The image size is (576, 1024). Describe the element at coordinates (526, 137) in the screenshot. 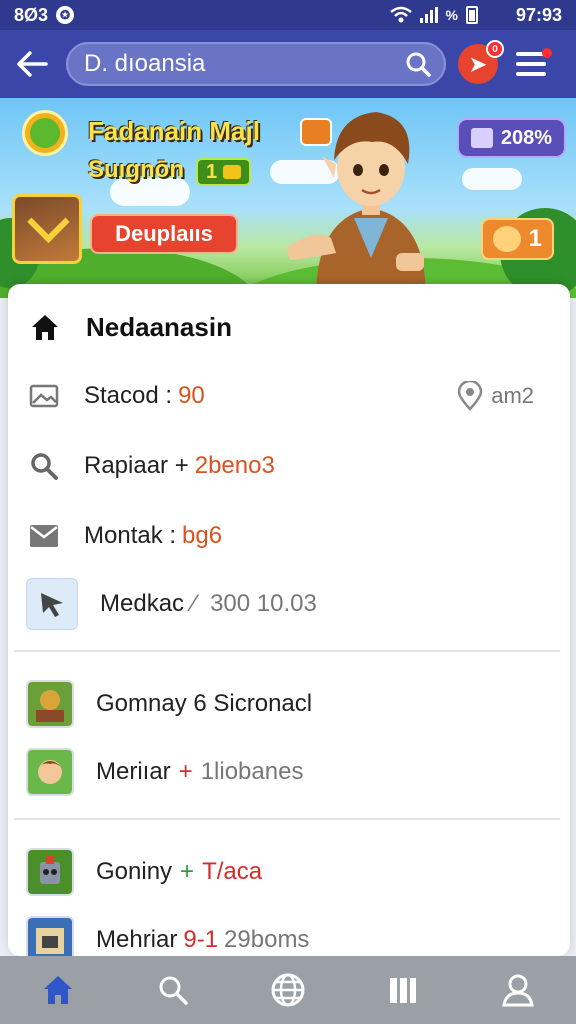

I see `stat-value: 208%` at that location.